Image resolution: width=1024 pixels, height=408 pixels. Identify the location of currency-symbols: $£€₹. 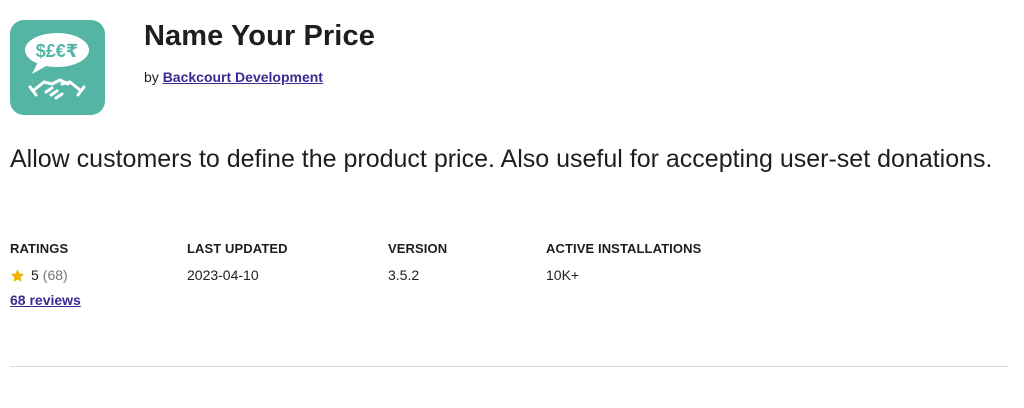
(57, 51).